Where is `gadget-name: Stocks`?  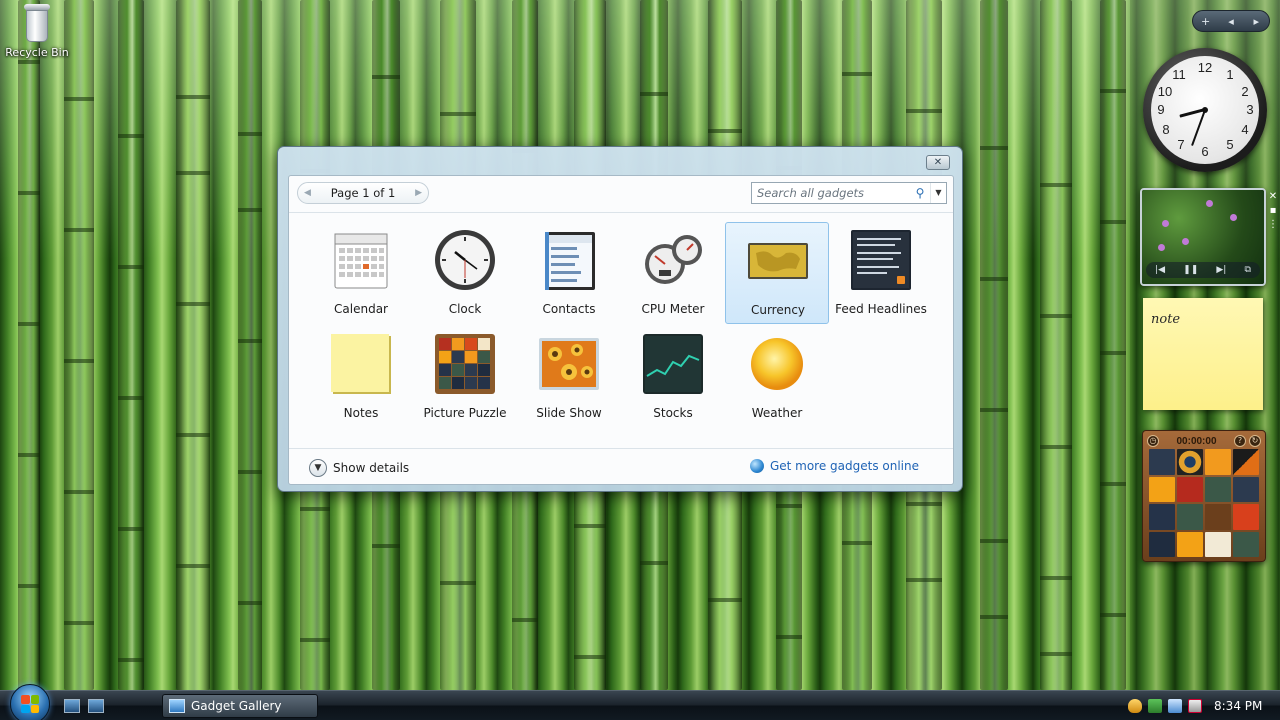
gadget-name: Stocks is located at coordinates (673, 413).